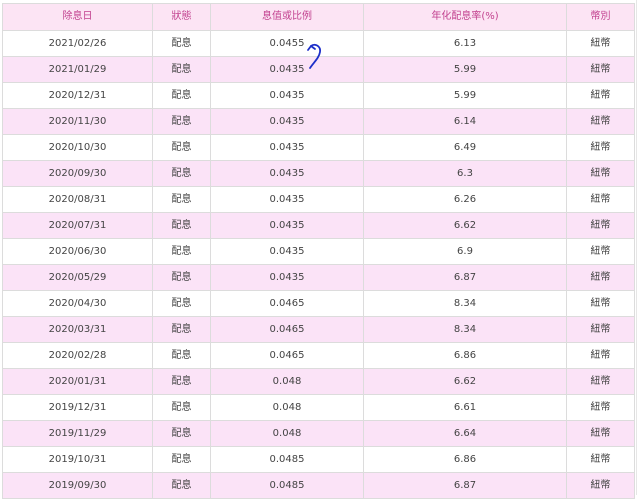 This screenshot has height=499, width=640. I want to click on cell-ex-dividend-date: 2020/09/30, so click(77, 173).